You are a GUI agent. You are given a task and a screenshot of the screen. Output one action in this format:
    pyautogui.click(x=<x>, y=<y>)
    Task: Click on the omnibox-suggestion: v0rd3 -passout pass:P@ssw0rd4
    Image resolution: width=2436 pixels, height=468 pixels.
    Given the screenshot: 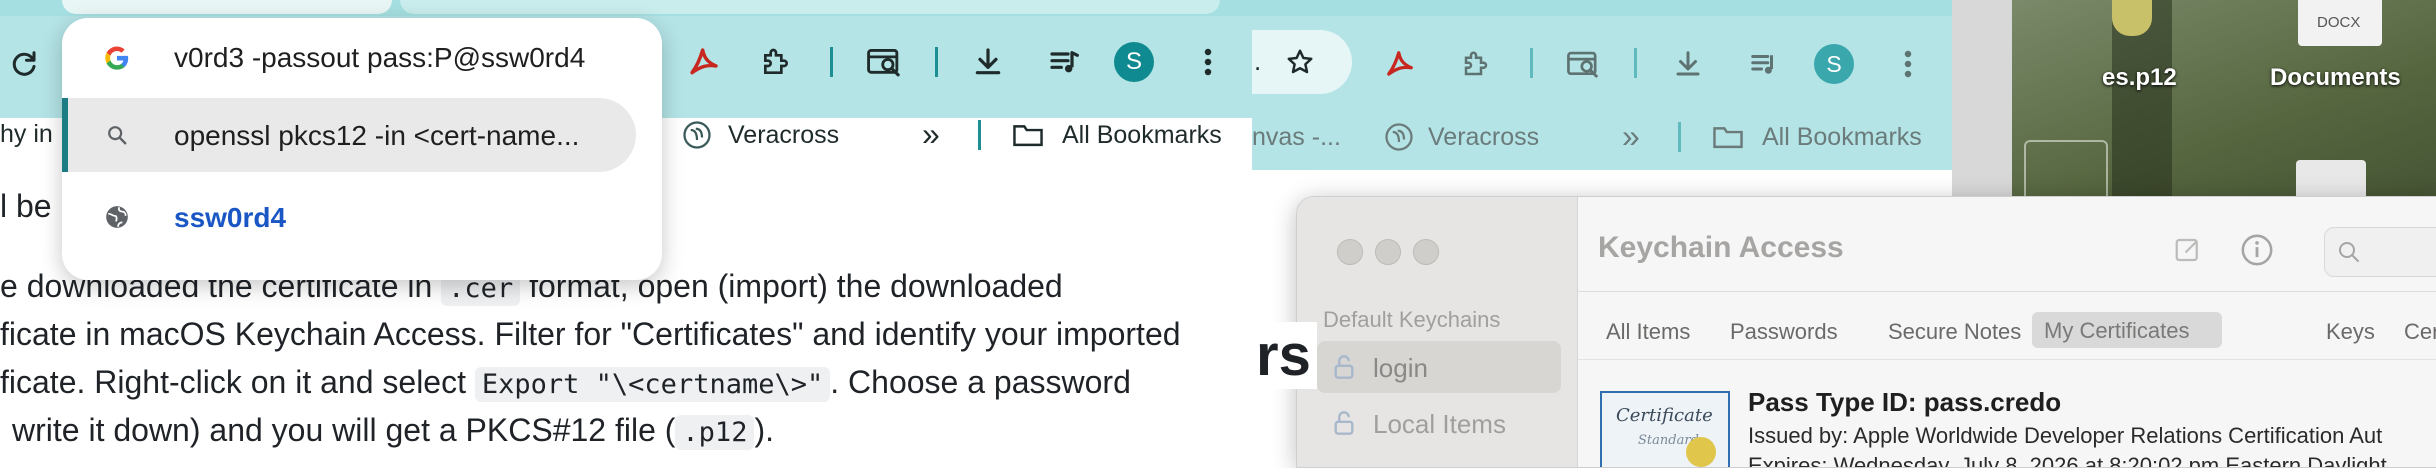 What is the action you would take?
    pyautogui.click(x=362, y=57)
    